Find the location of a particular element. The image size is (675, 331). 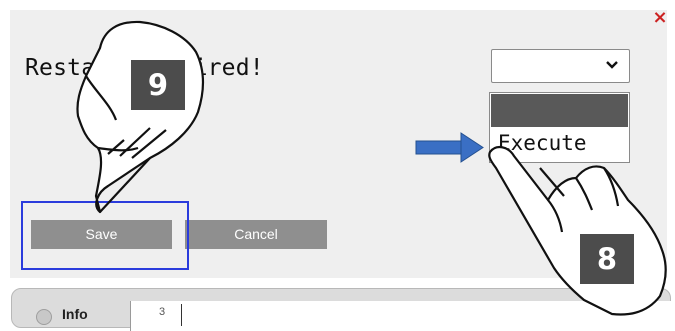

step-badge-8: 8 is located at coordinates (607, 259).